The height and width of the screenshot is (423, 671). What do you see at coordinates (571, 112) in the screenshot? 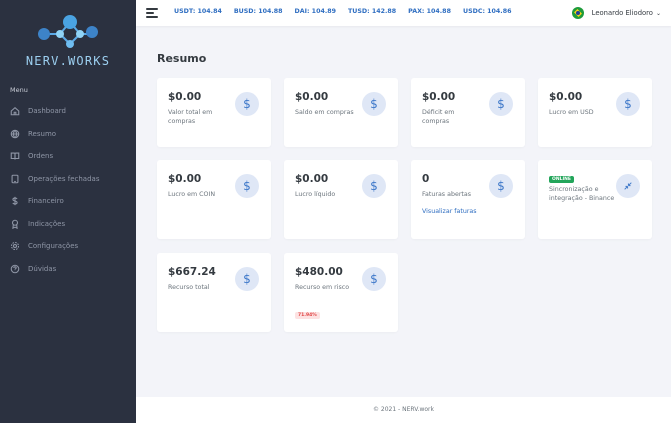
I see `card-label: Lucro em USD` at bounding box center [571, 112].